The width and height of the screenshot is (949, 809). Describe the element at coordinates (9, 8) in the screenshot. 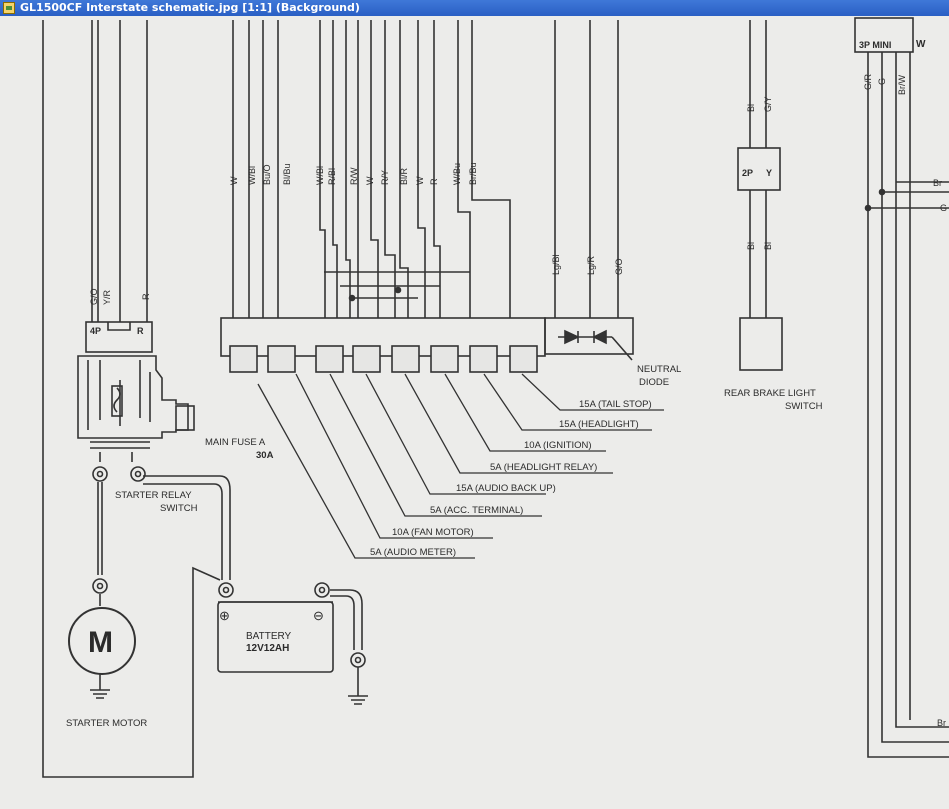

I see `image-viewer-icon` at that location.